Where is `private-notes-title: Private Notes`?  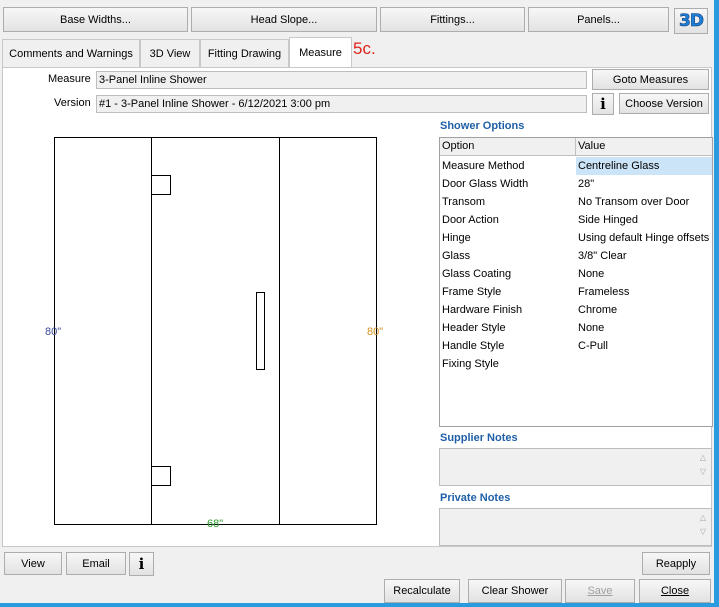
private-notes-title: Private Notes is located at coordinates (475, 498).